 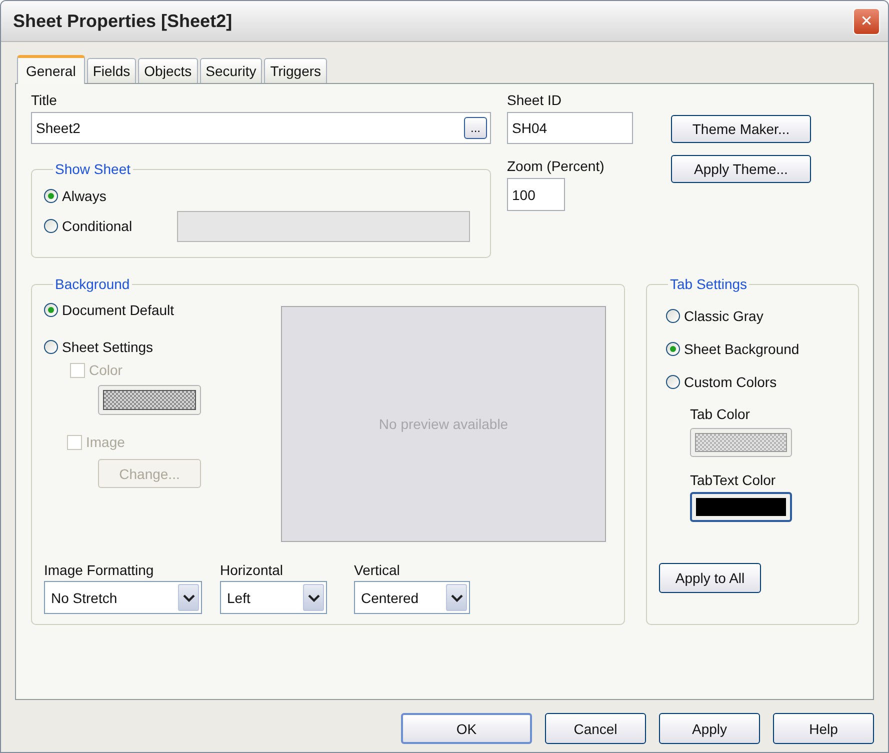 I want to click on radio-option: Custom Colors, so click(x=721, y=382).